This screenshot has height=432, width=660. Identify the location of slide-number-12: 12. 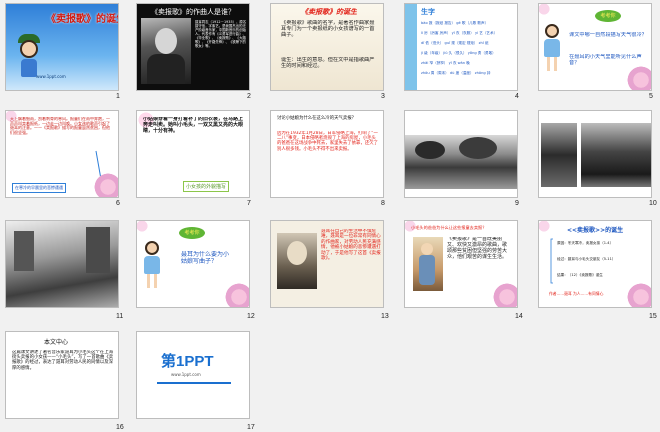
(251, 316).